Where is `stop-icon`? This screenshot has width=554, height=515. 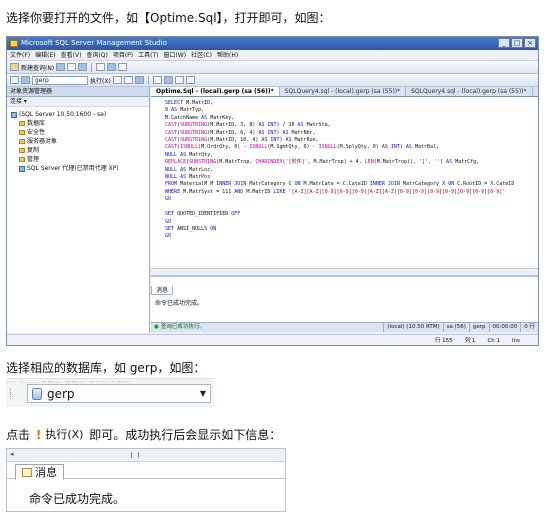
stop-icon is located at coordinates (128, 80).